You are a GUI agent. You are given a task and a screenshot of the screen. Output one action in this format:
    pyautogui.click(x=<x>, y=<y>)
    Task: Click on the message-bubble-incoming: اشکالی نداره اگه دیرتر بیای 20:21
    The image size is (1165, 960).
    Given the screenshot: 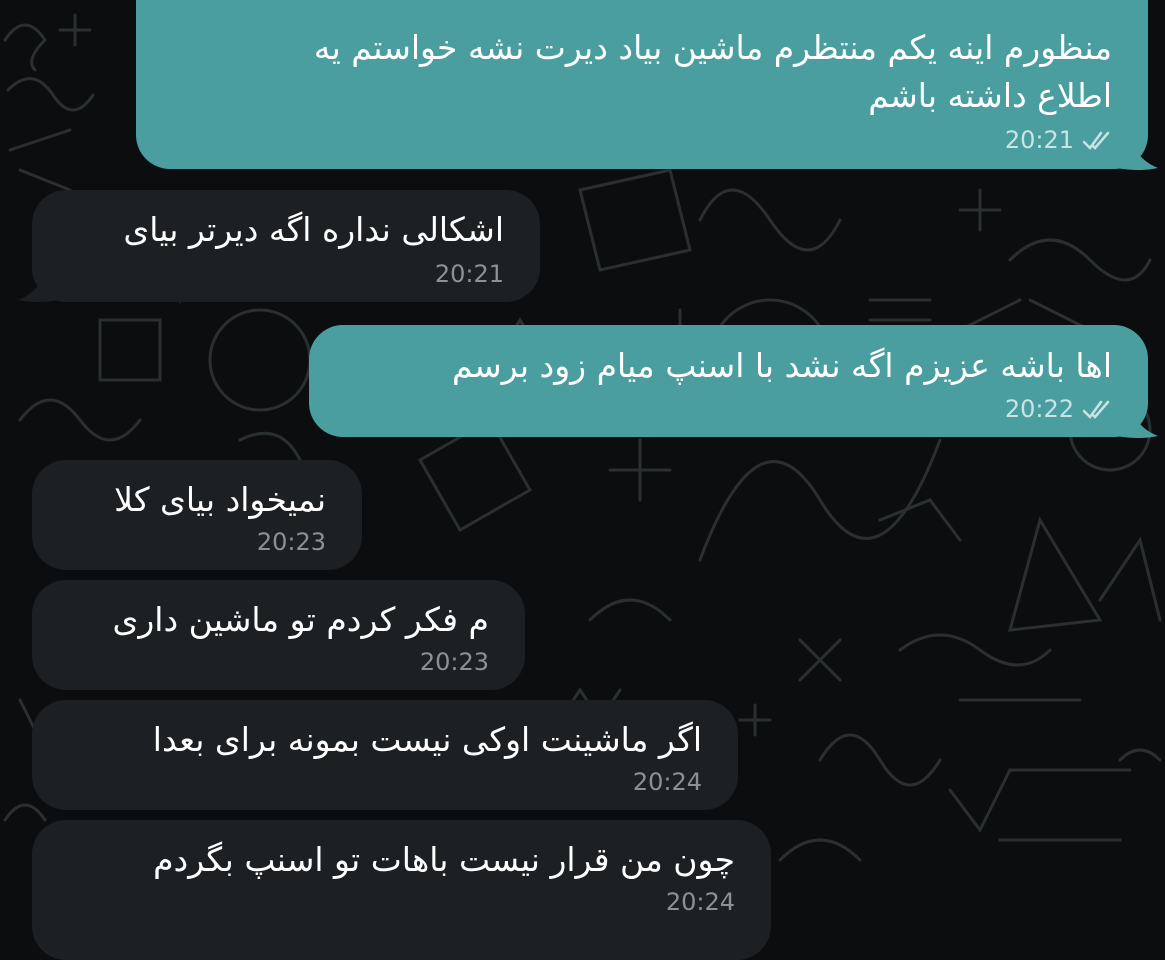 What is the action you would take?
    pyautogui.click(x=286, y=246)
    